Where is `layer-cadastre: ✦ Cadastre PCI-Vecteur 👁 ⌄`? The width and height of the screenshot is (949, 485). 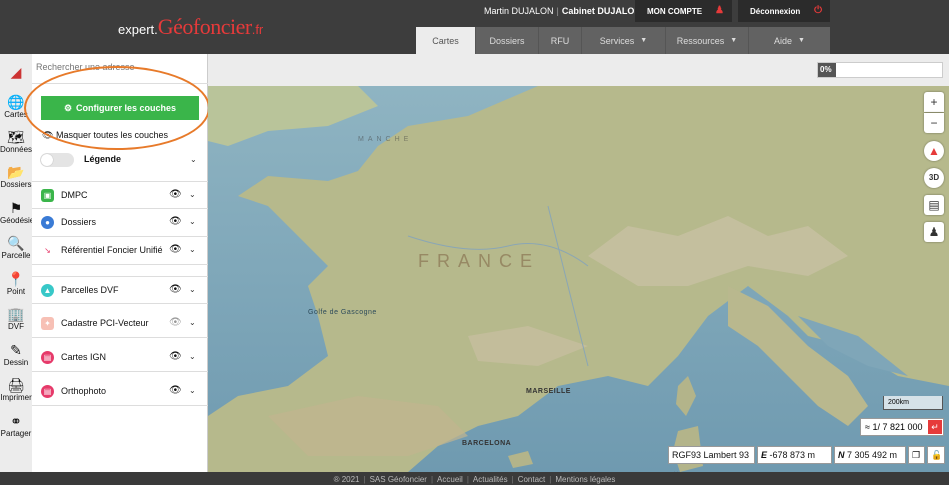 layer-cadastre: ✦ Cadastre PCI-Vecteur 👁 ⌄ is located at coordinates (120, 324).